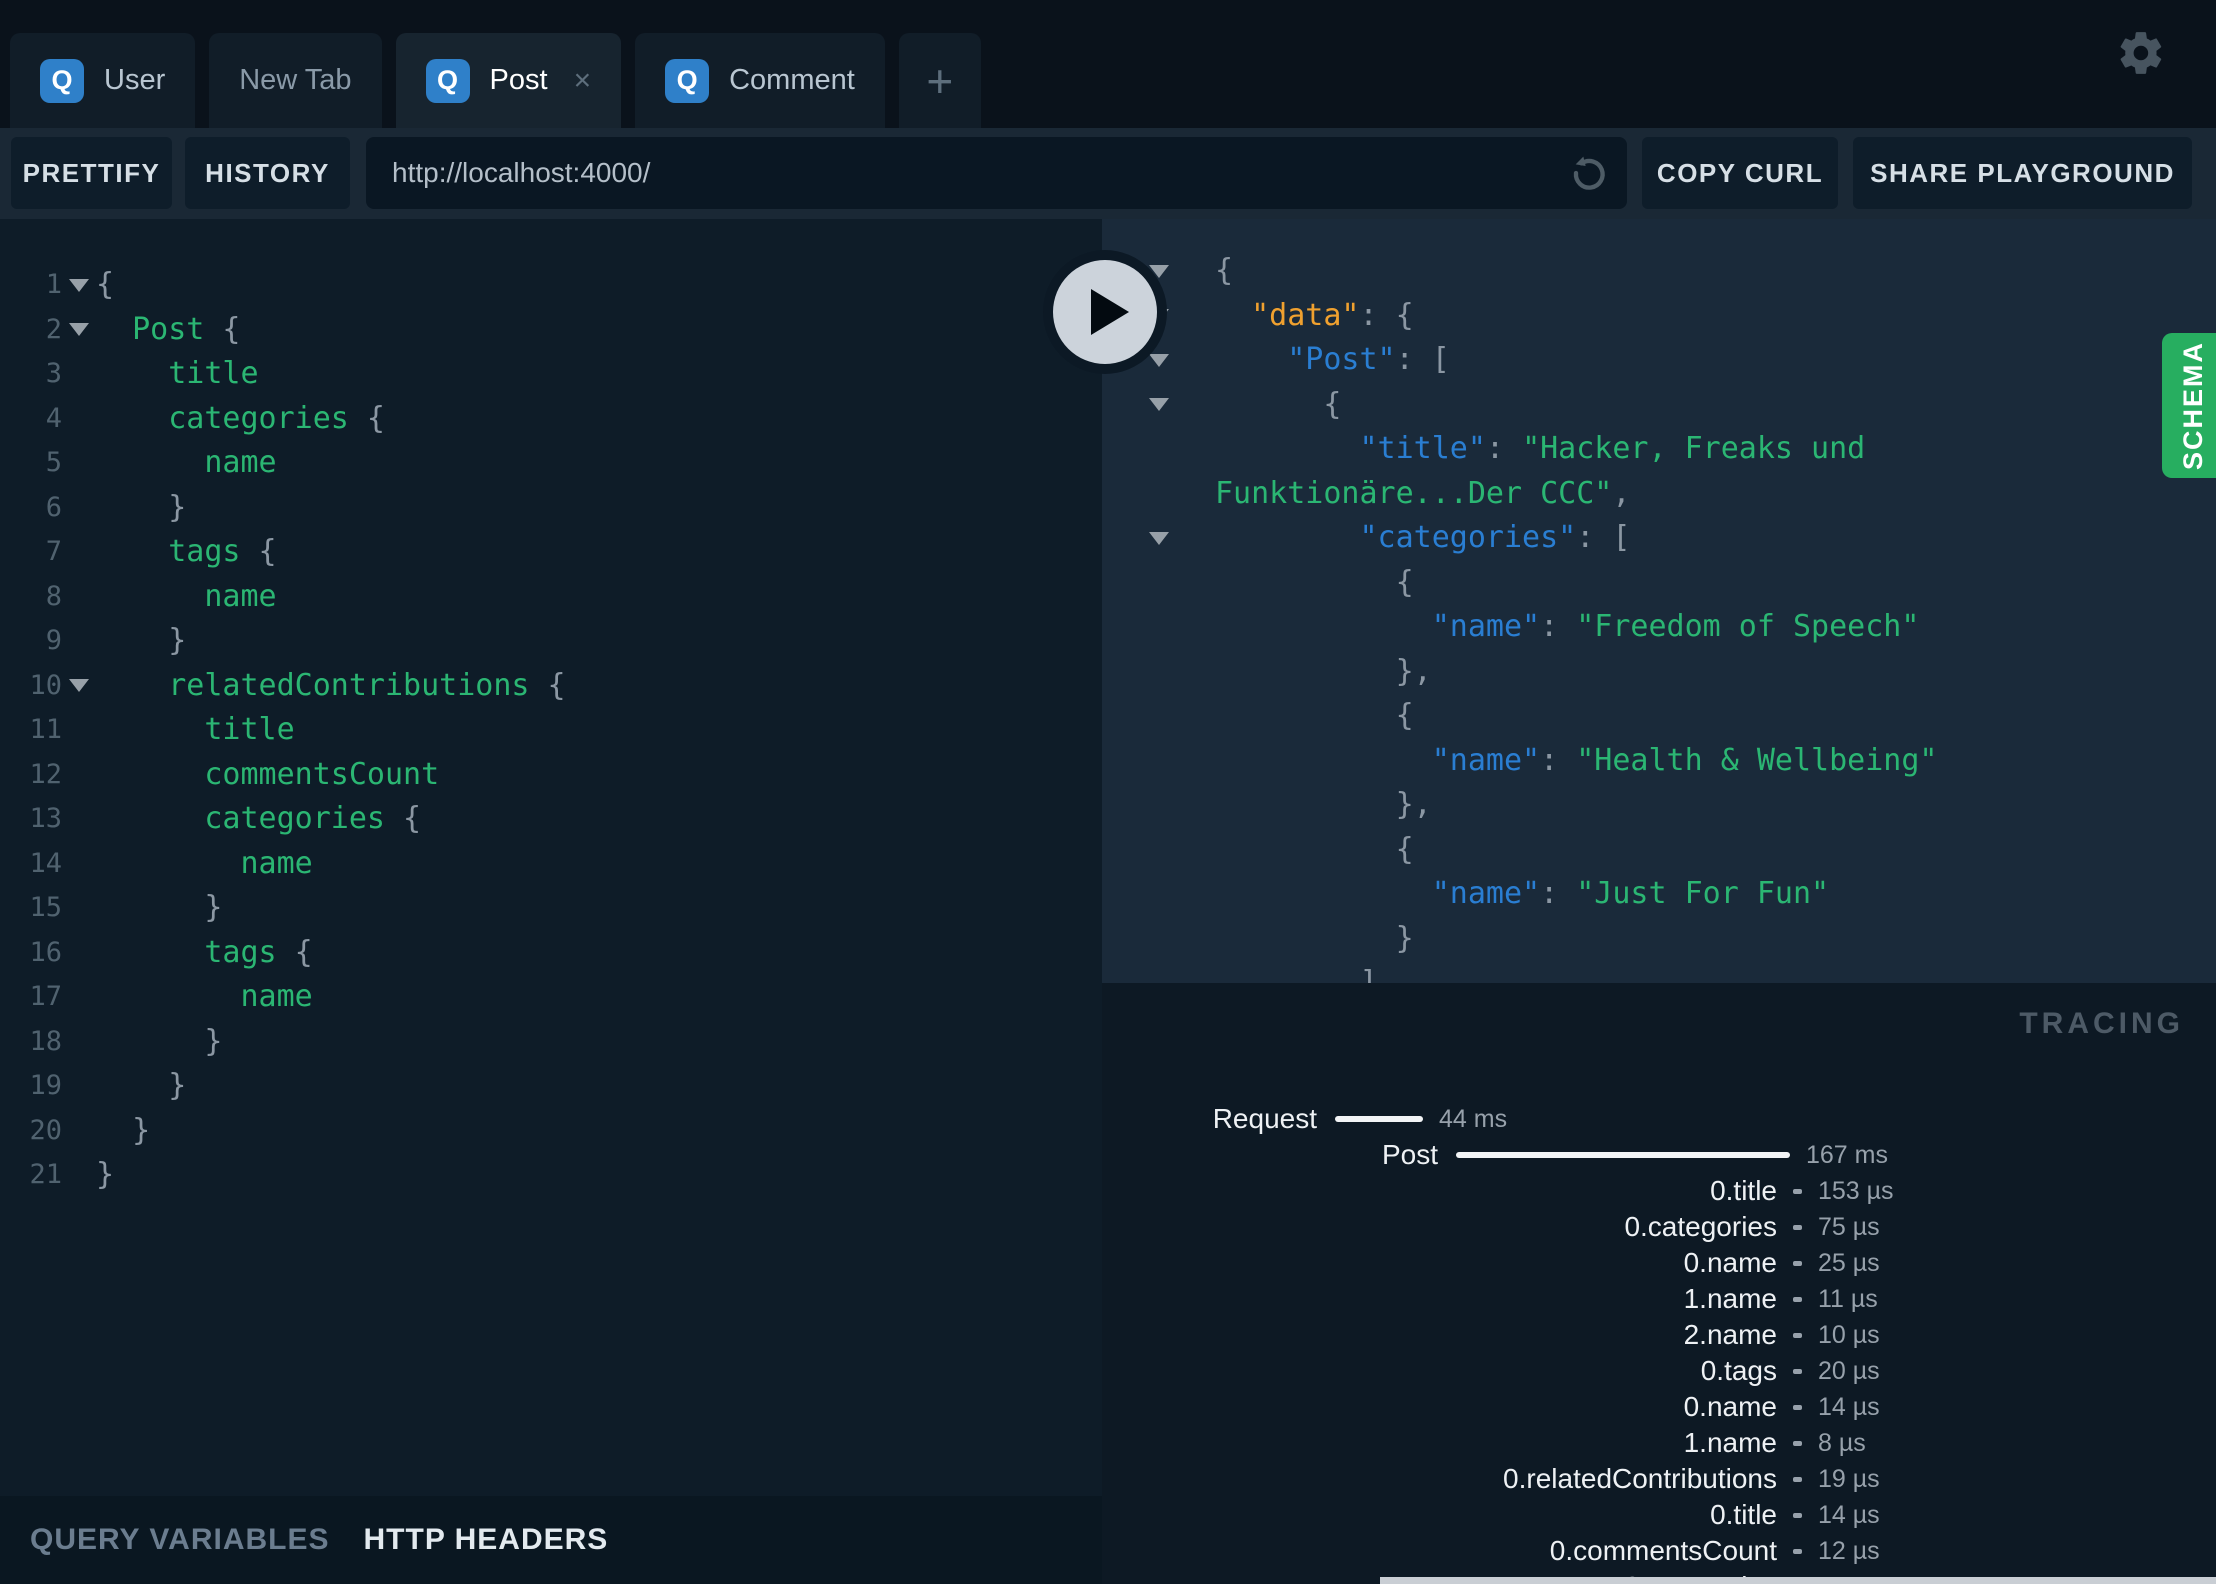  Describe the element at coordinates (1849, 1370) in the screenshot. I see `span-time: 20 µs` at that location.